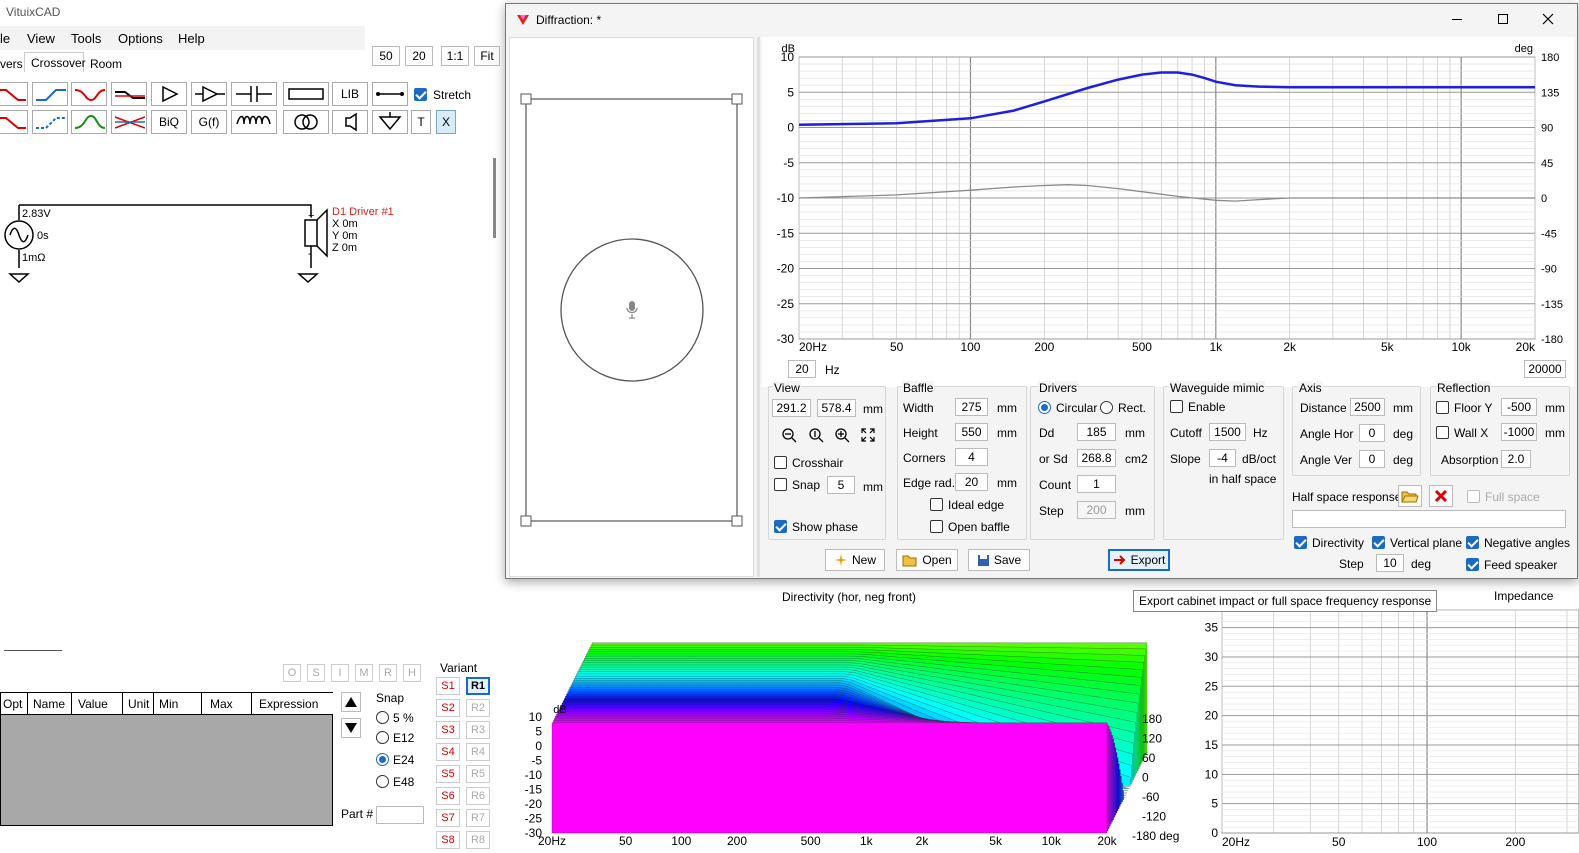 This screenshot has height=853, width=1579. Describe the element at coordinates (841, 485) in the screenshot. I see `snap-value-input: 5` at that location.